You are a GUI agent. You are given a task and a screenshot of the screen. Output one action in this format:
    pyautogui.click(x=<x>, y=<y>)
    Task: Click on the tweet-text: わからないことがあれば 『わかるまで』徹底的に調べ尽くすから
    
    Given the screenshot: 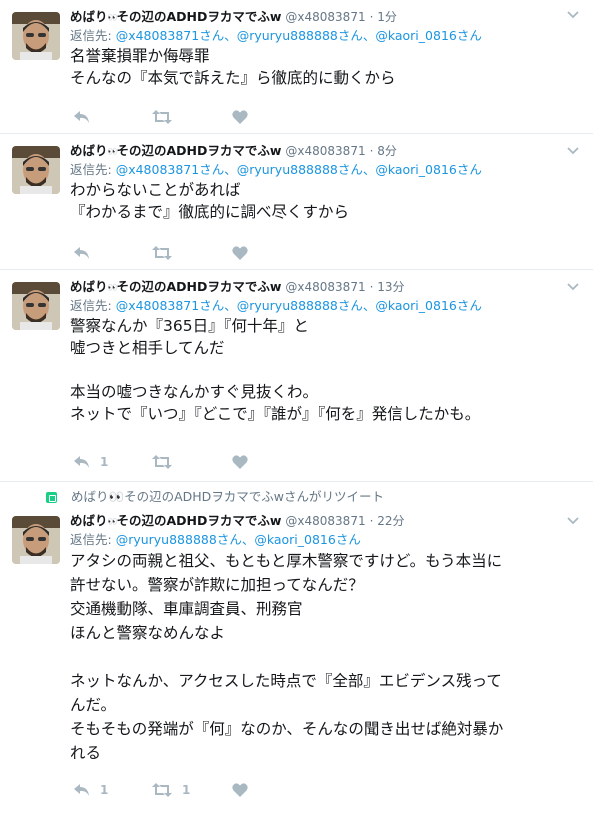 What is the action you would take?
    pyautogui.click(x=210, y=201)
    